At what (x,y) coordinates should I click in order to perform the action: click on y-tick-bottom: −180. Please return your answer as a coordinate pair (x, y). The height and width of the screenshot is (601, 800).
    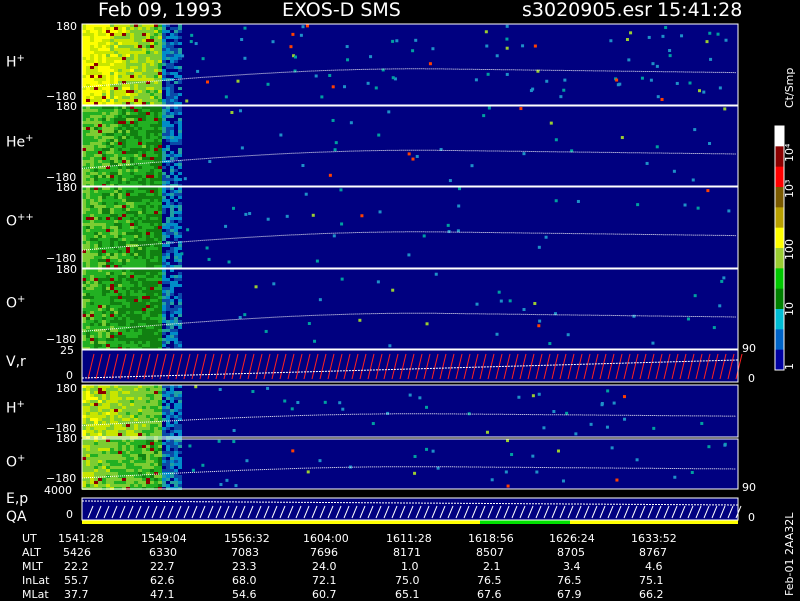
    Looking at the image, I should click on (61, 478).